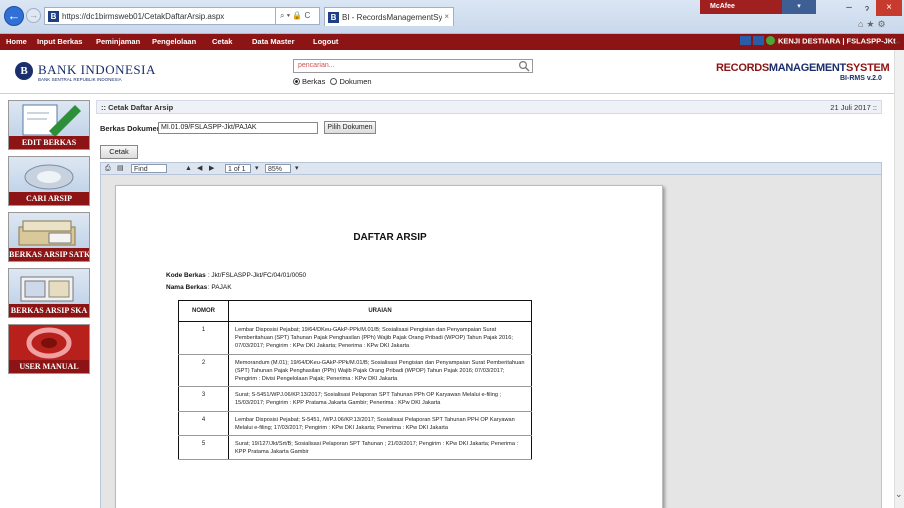 Image resolution: width=904 pixels, height=508 pixels. Describe the element at coordinates (837, 41) in the screenshot. I see `user-name: KENJI DESTIARA | FSLASPP-JKt` at that location.